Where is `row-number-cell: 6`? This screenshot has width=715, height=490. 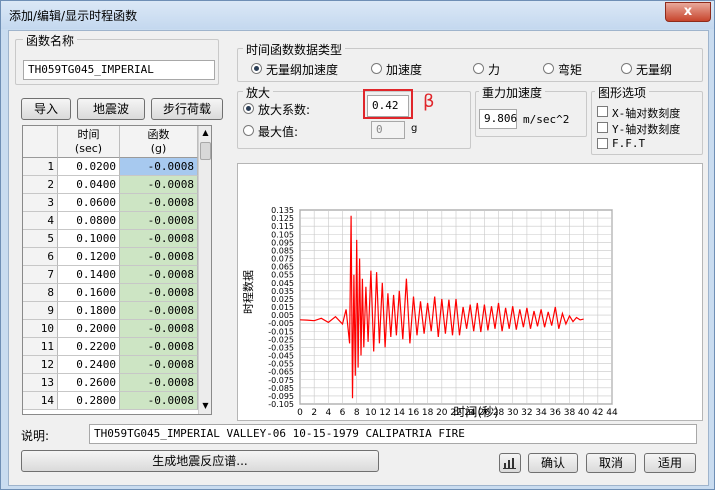
row-number-cell: 6 is located at coordinates (40, 257).